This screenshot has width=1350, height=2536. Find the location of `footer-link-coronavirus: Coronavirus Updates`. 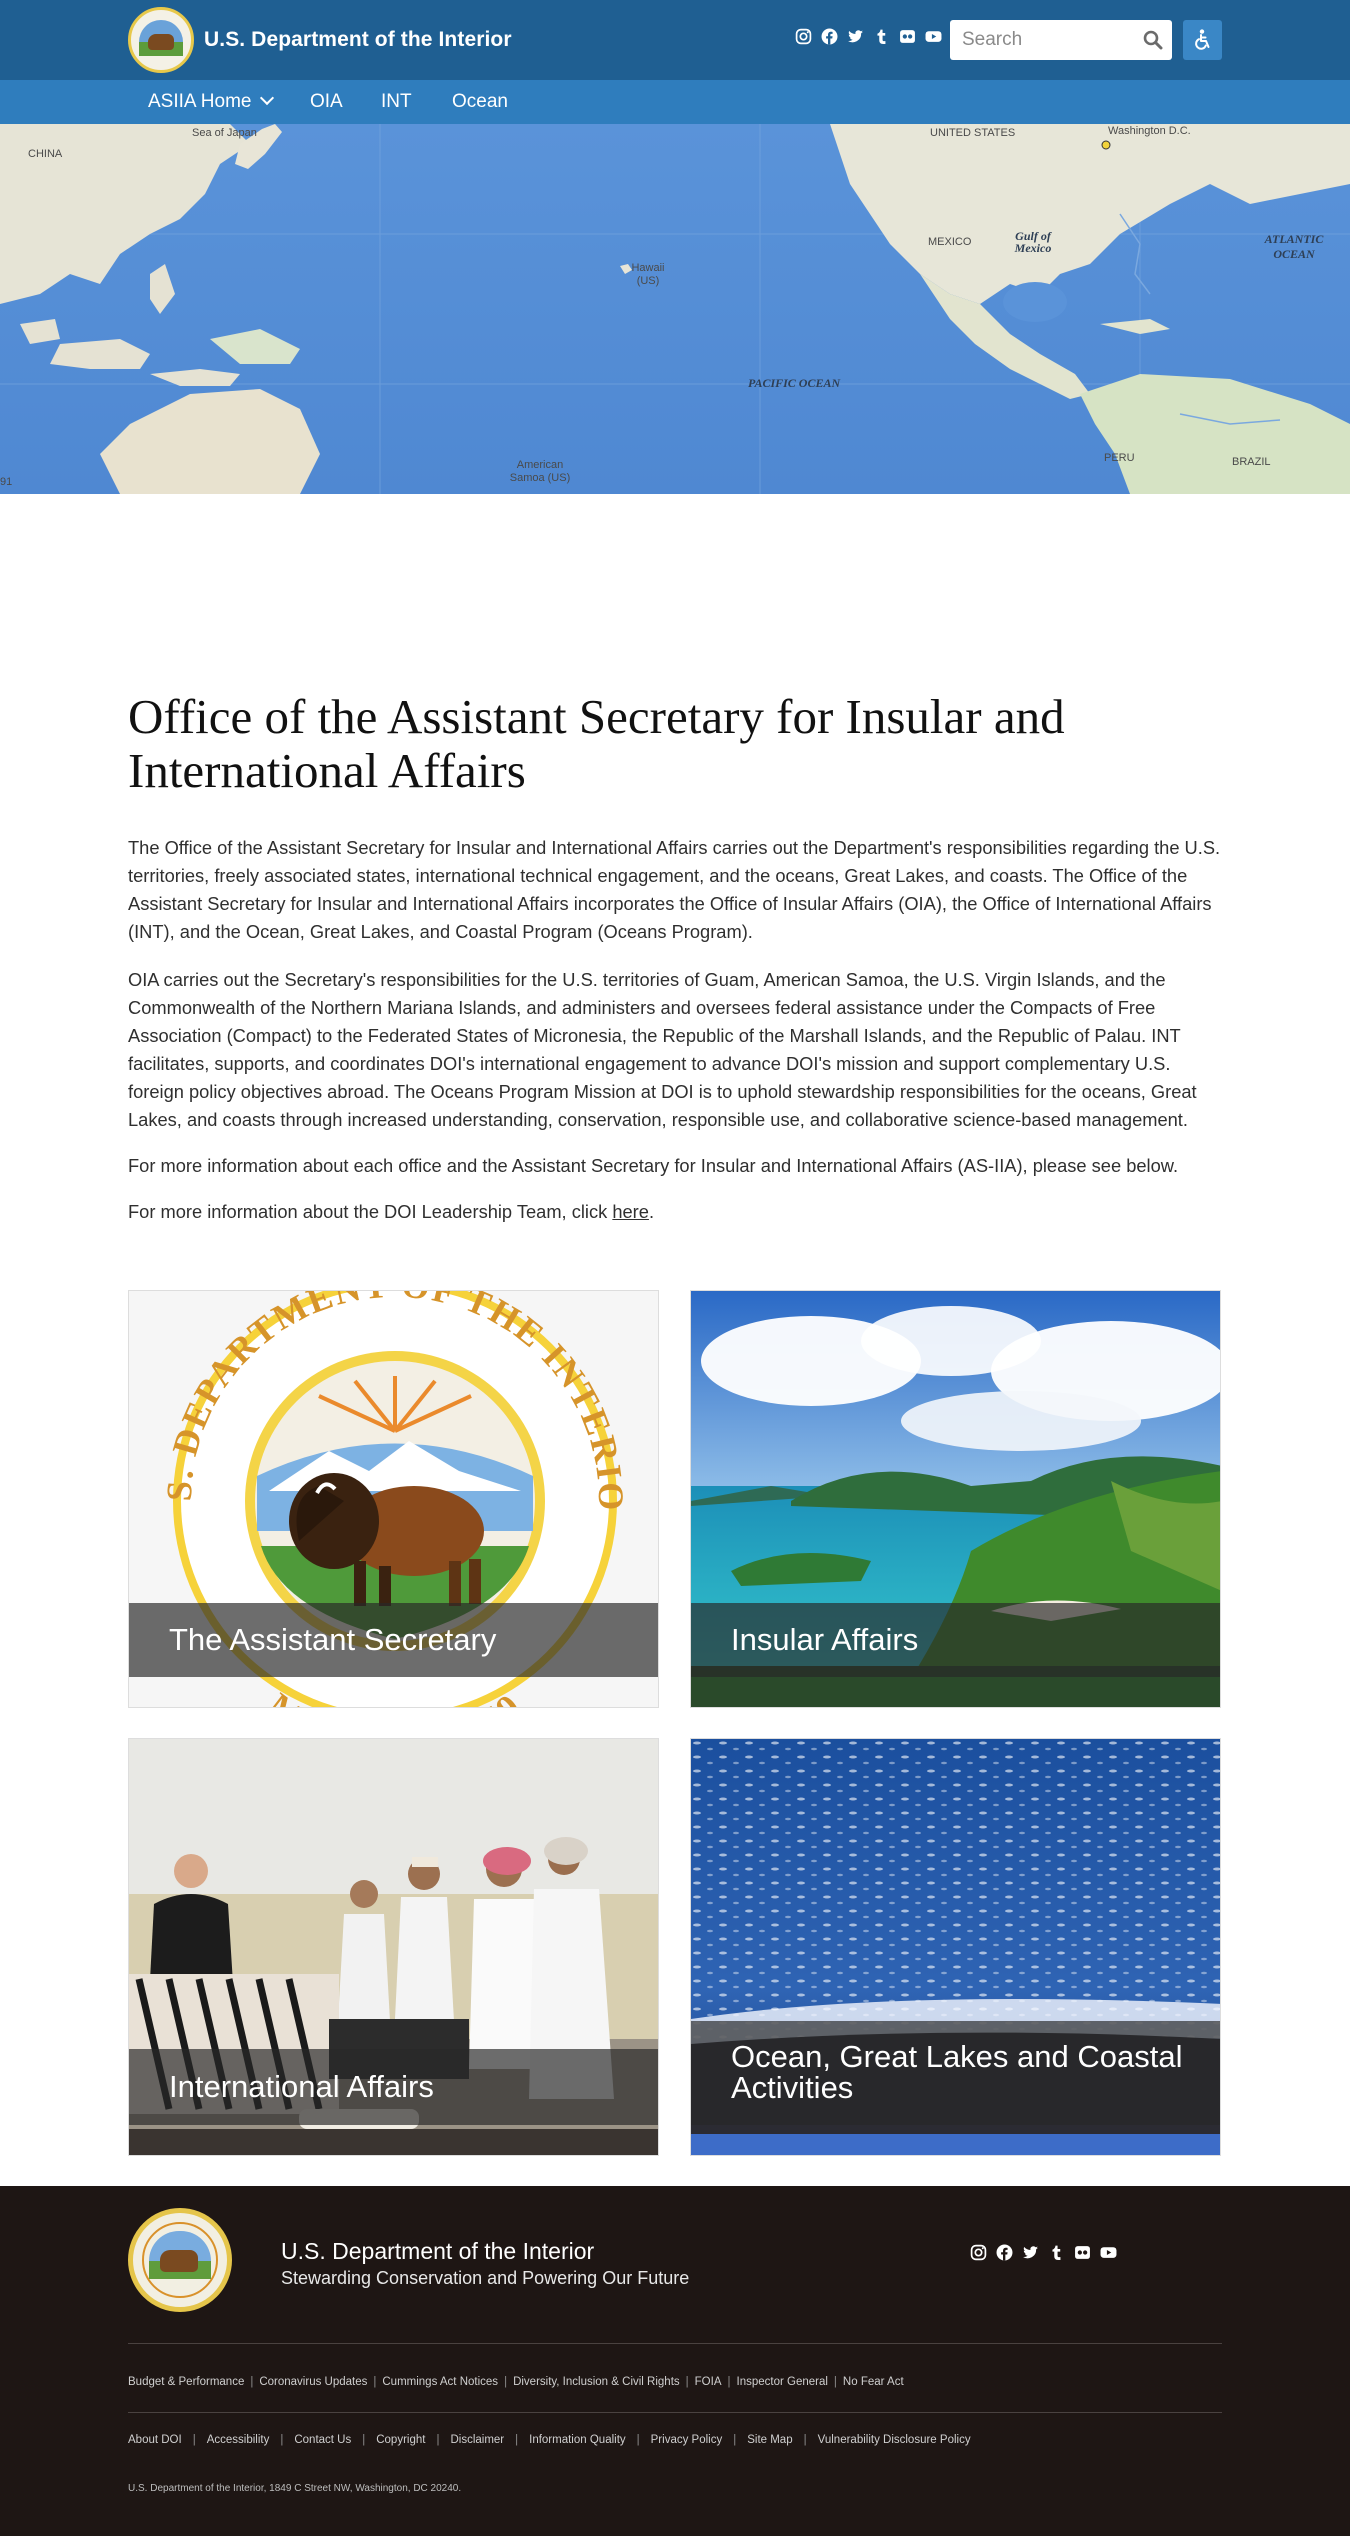

footer-link-coronavirus: Coronavirus Updates is located at coordinates (313, 2382).